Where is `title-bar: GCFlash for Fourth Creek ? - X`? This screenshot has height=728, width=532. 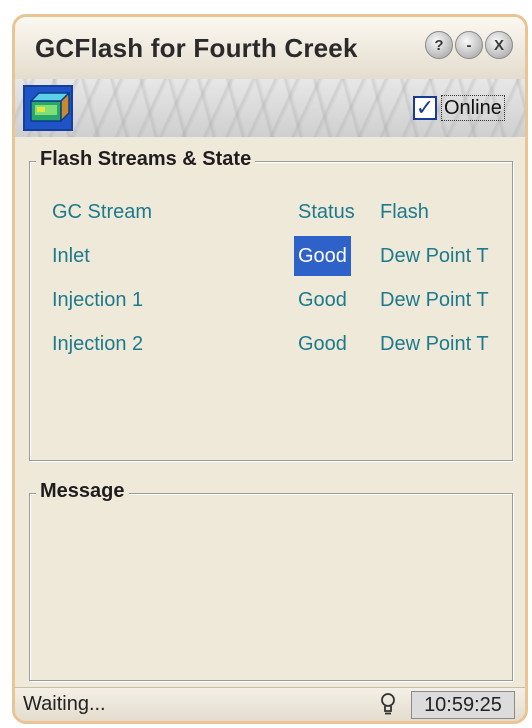 title-bar: GCFlash for Fourth Creek ? - X is located at coordinates (270, 48).